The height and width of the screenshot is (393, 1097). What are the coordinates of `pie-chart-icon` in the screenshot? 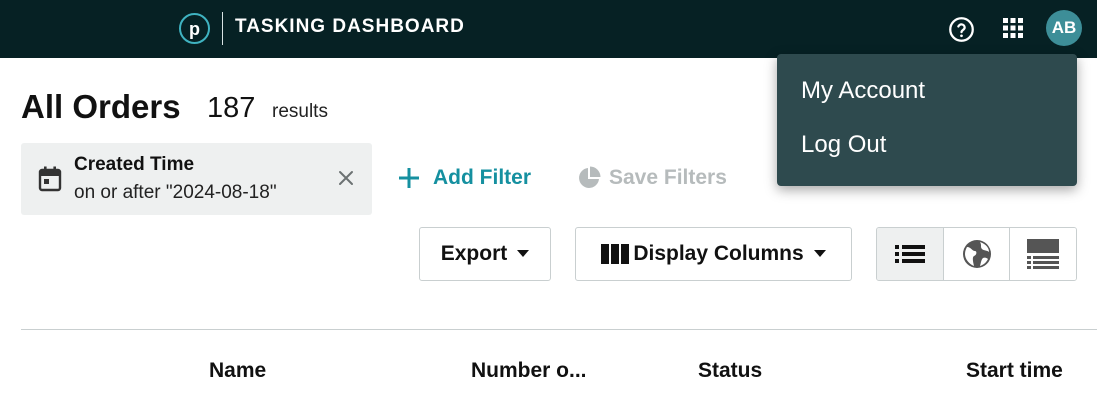 It's located at (590, 177).